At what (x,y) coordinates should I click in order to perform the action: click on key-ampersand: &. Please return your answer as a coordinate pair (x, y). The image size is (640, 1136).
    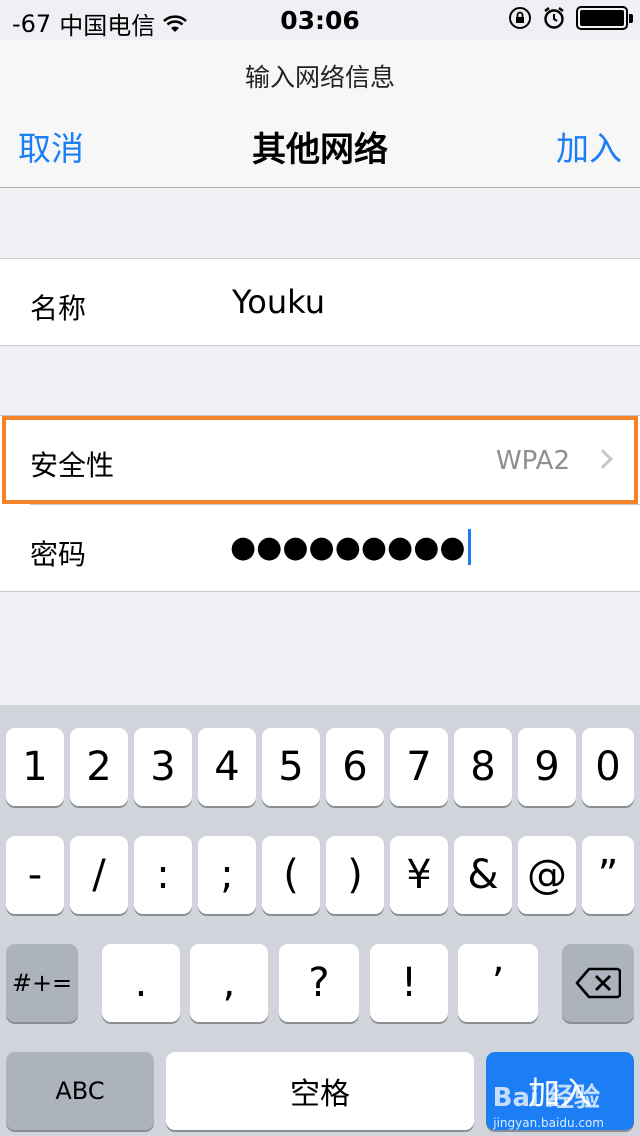
    Looking at the image, I should click on (483, 875).